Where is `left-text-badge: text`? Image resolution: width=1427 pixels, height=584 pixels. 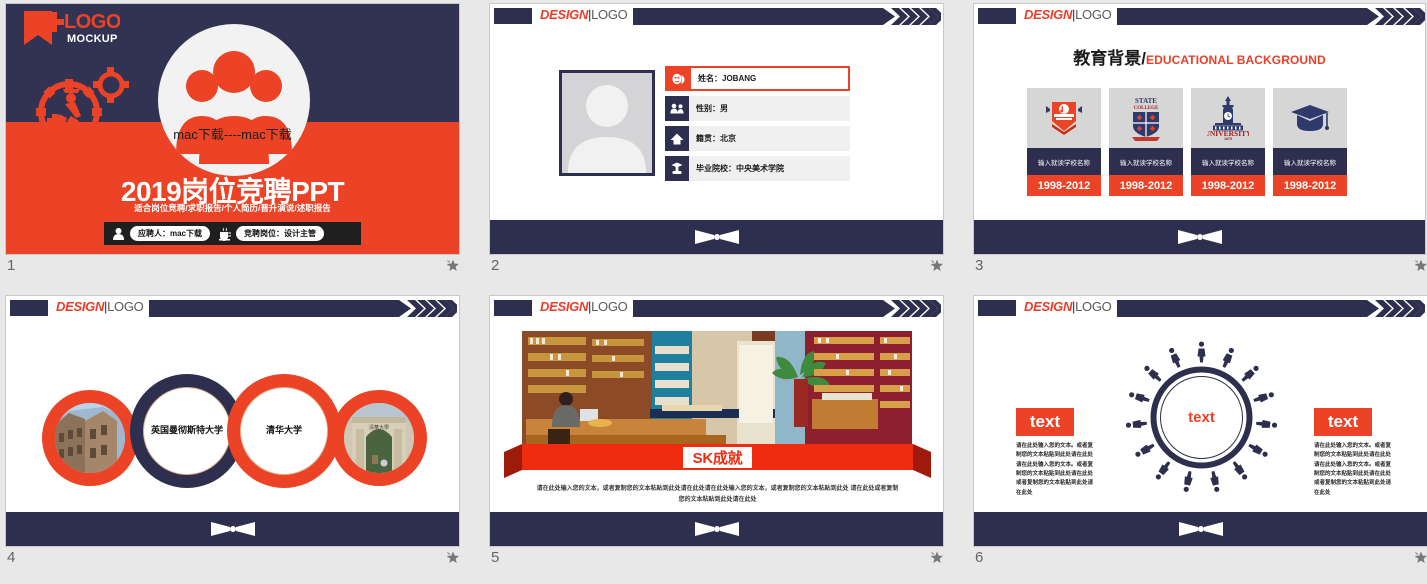 left-text-badge: text is located at coordinates (1045, 422).